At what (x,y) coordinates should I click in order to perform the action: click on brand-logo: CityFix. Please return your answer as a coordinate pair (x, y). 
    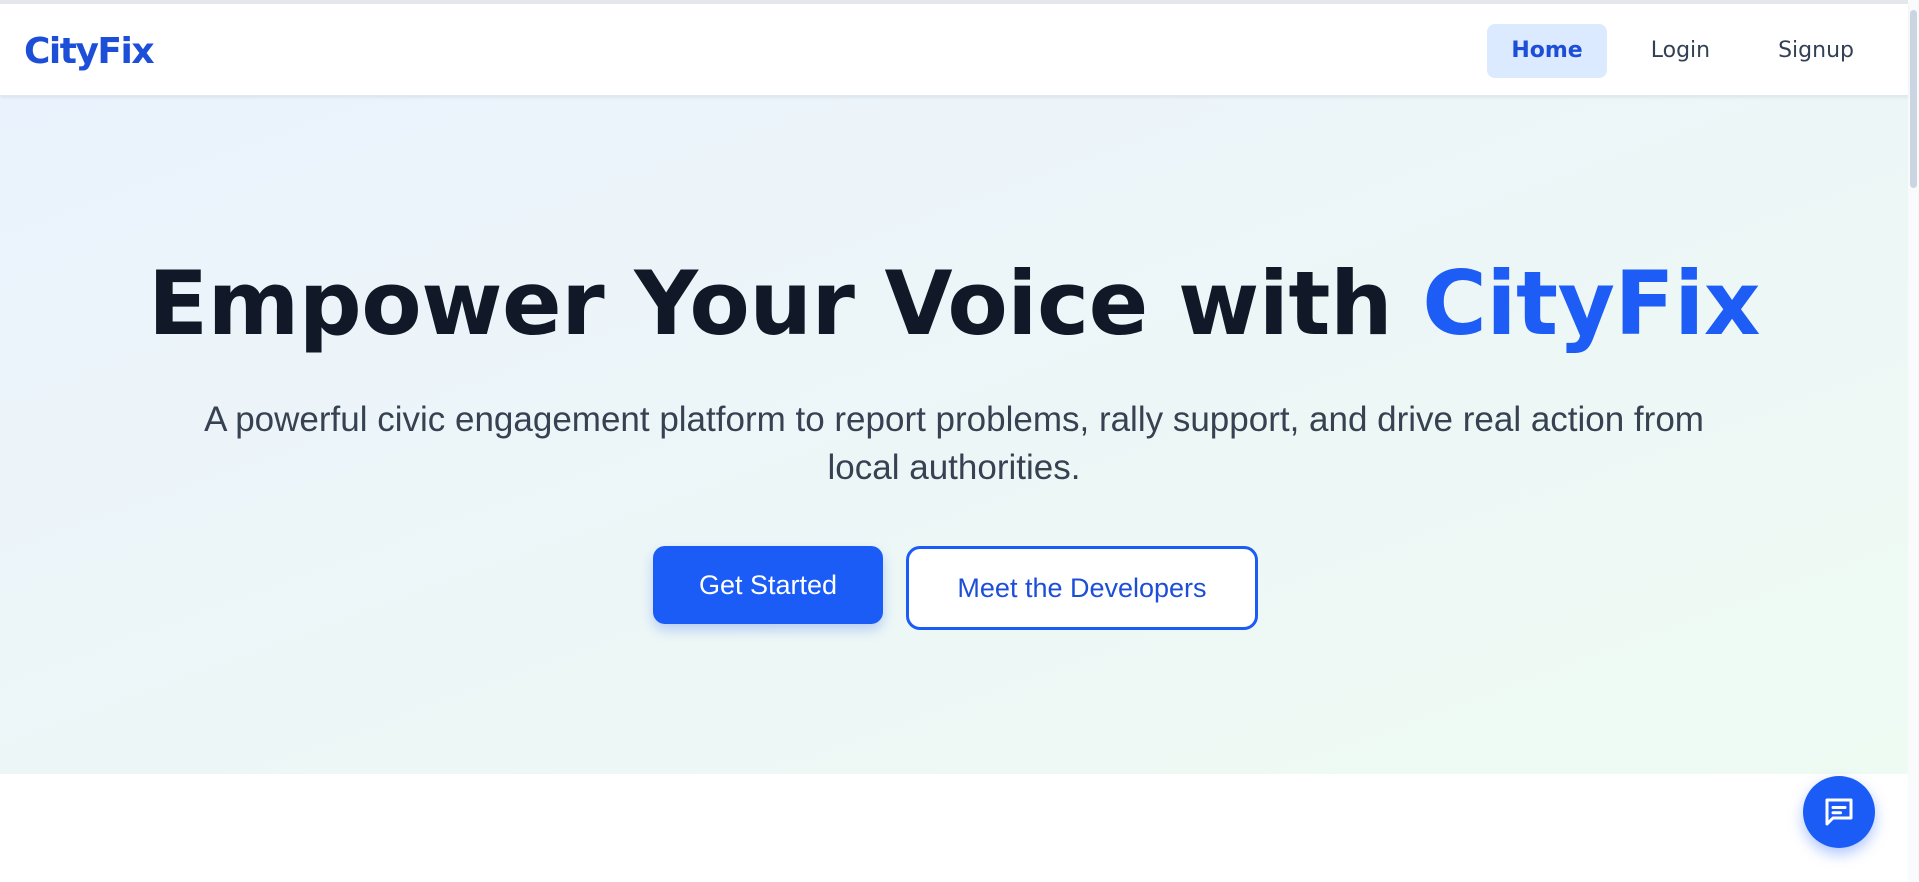
    Looking at the image, I should click on (89, 52).